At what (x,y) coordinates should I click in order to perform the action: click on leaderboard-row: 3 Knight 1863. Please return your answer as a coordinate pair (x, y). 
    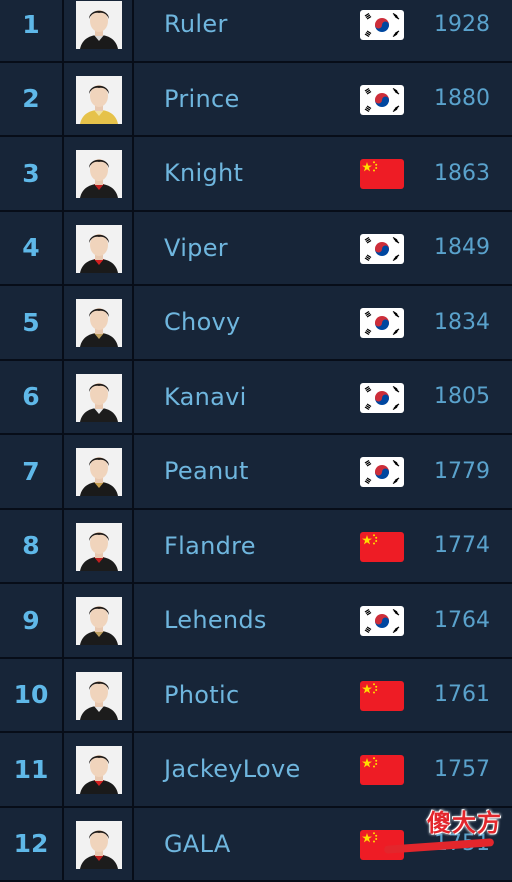
    Looking at the image, I should click on (256, 174).